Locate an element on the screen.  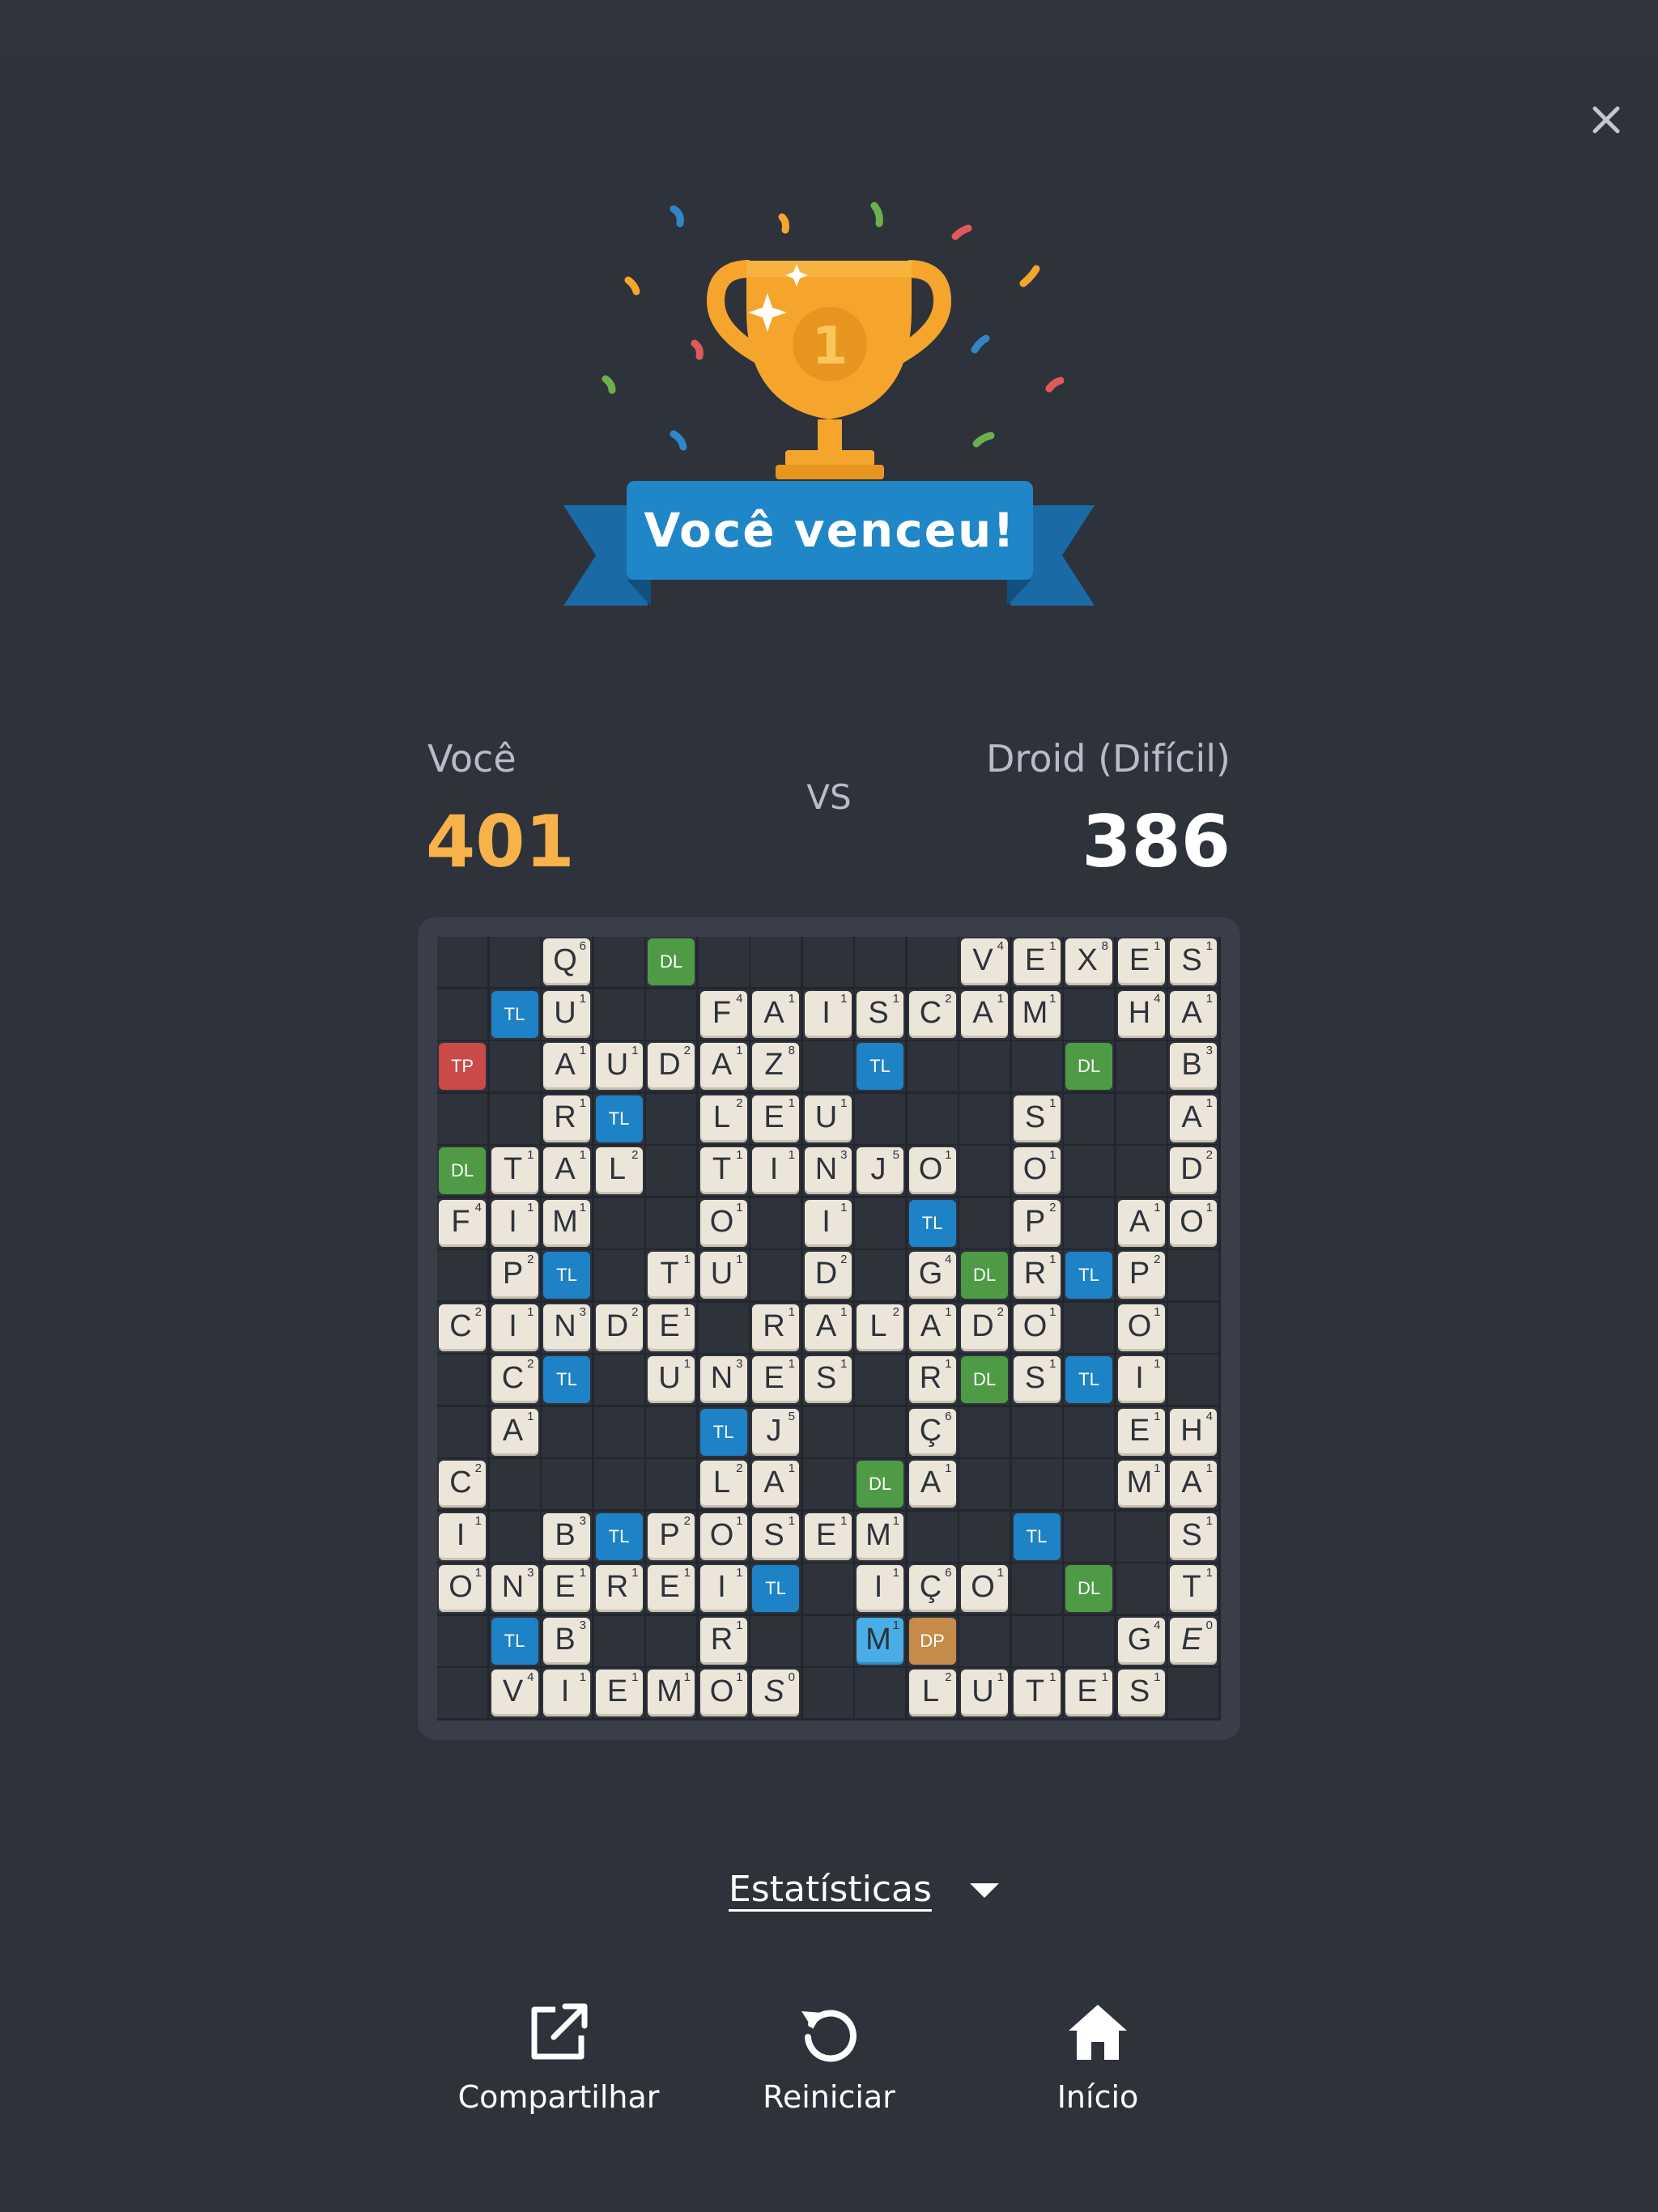
tile-points: 6 is located at coordinates (948, 1573).